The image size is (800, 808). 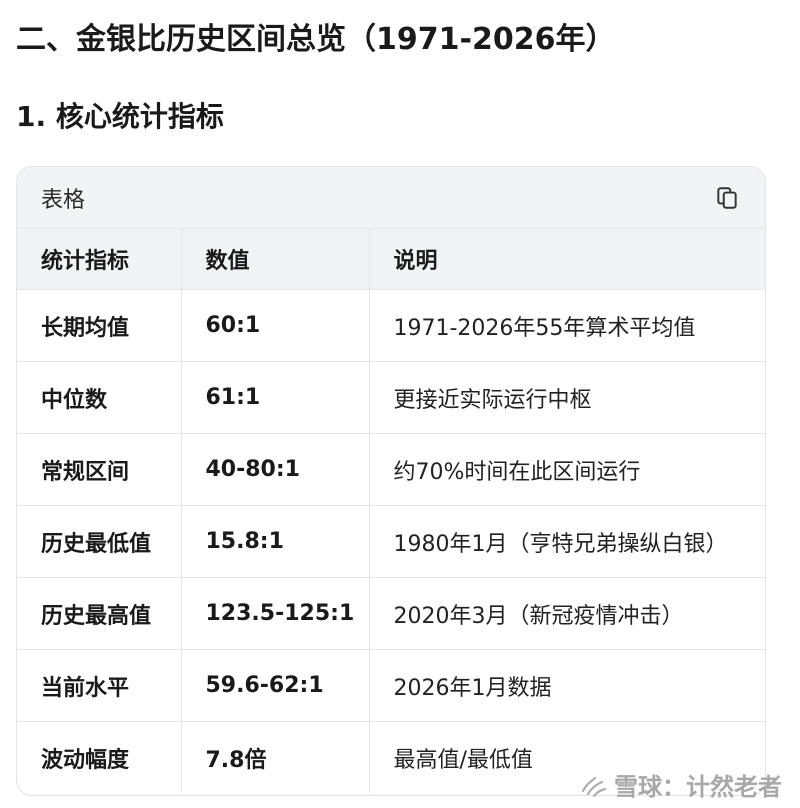 I want to click on subsection-title: 1. 核心统计指标, so click(x=120, y=116).